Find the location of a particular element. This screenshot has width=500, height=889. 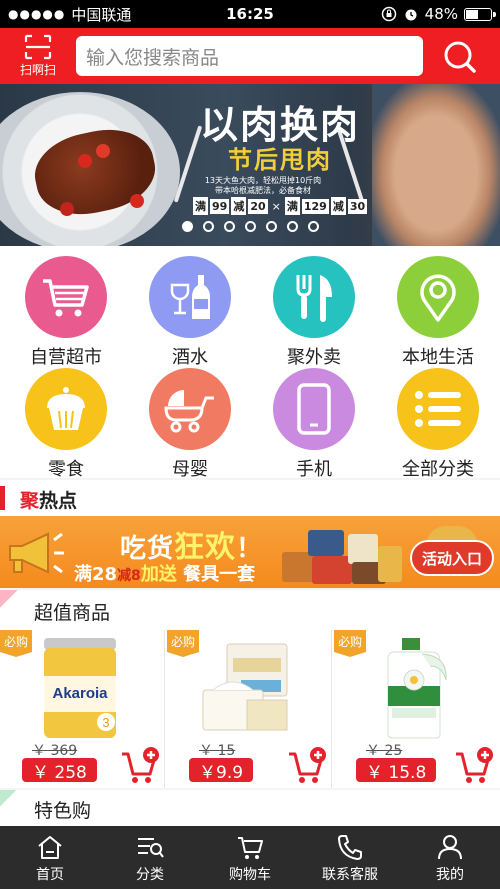

user-icon is located at coordinates (450, 847).